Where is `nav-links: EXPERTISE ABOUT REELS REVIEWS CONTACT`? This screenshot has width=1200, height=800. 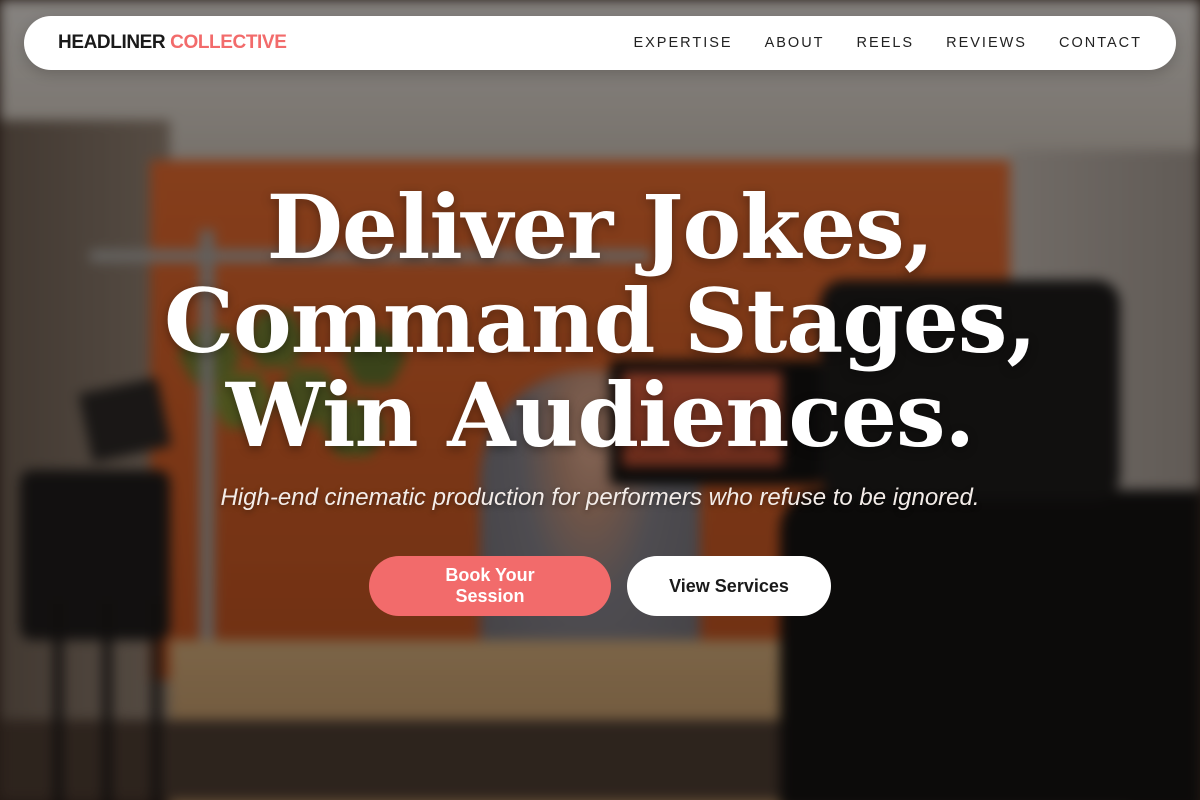
nav-links: EXPERTISE ABOUT REELS REVIEWS CONTACT is located at coordinates (887, 43).